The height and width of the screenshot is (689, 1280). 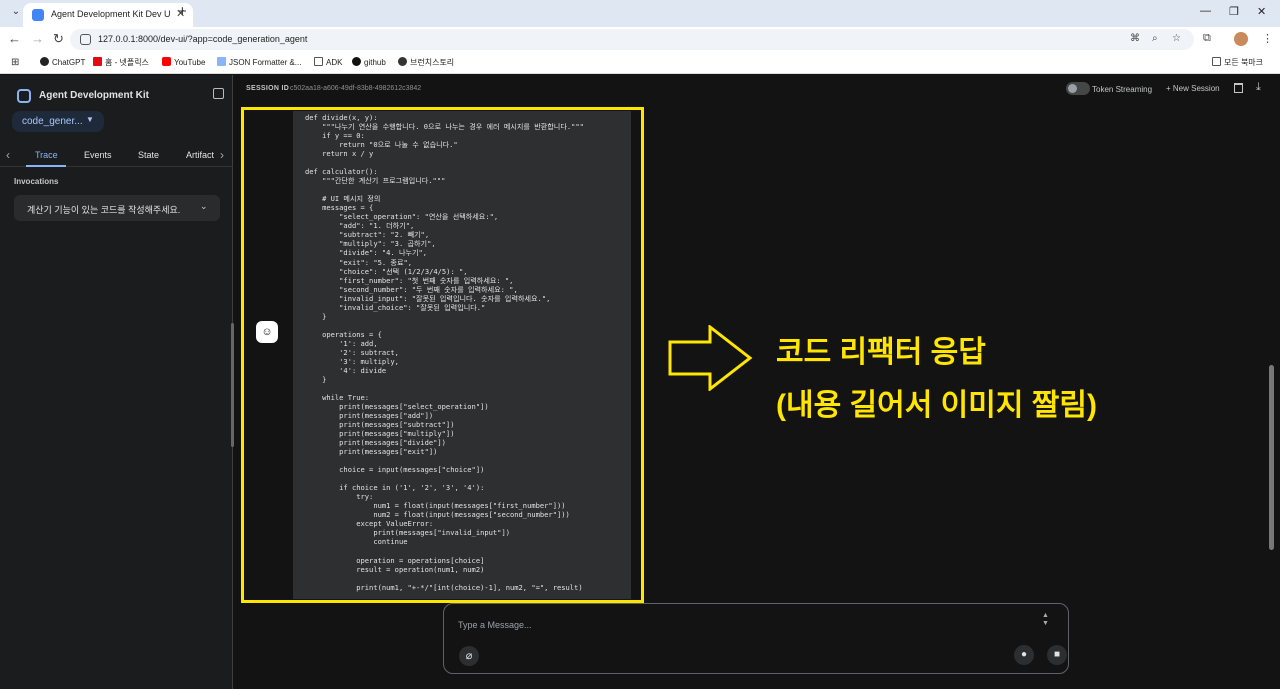 I want to click on site-info-icon, so click(x=85, y=39).